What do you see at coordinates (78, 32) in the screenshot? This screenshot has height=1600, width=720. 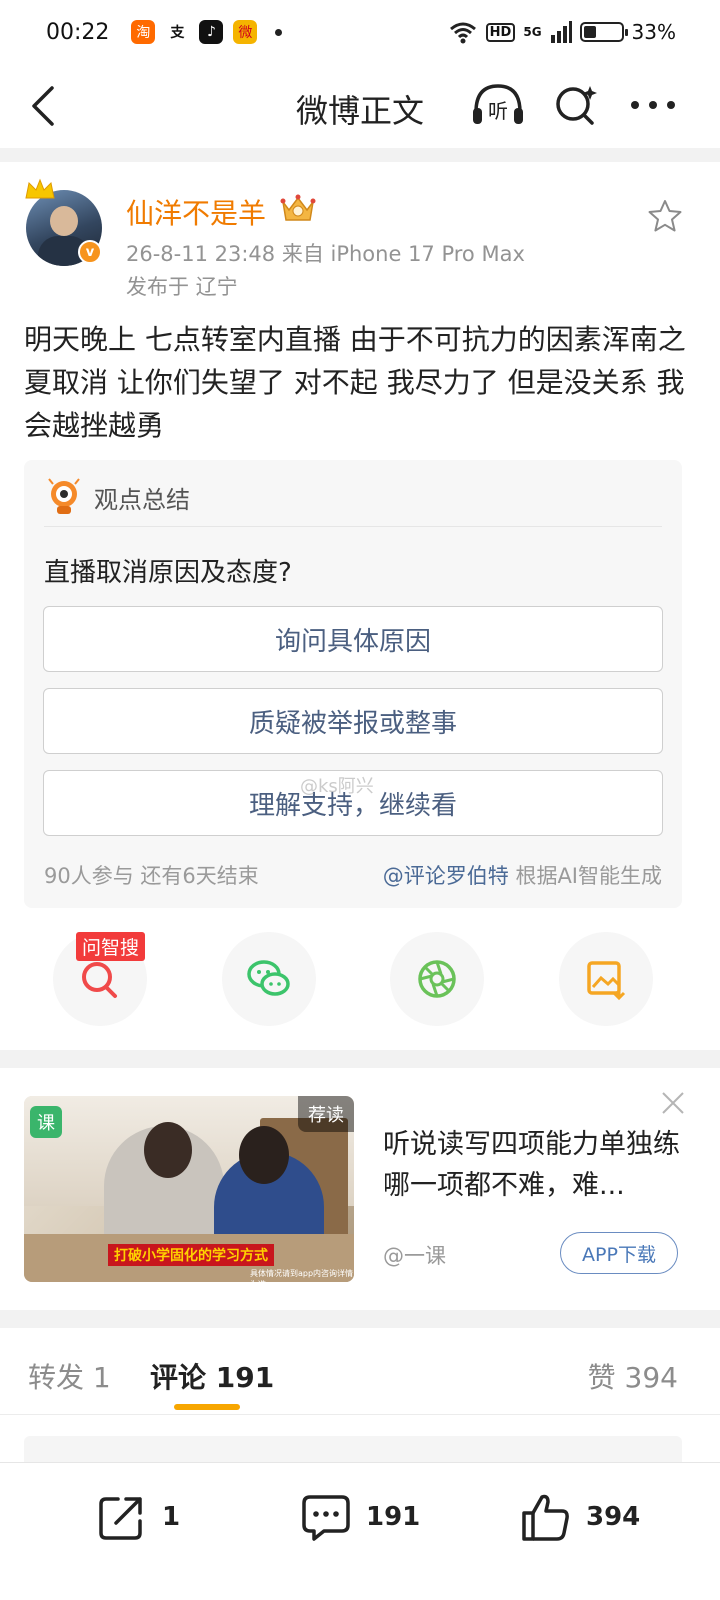 I see `status-time: 00:22` at bounding box center [78, 32].